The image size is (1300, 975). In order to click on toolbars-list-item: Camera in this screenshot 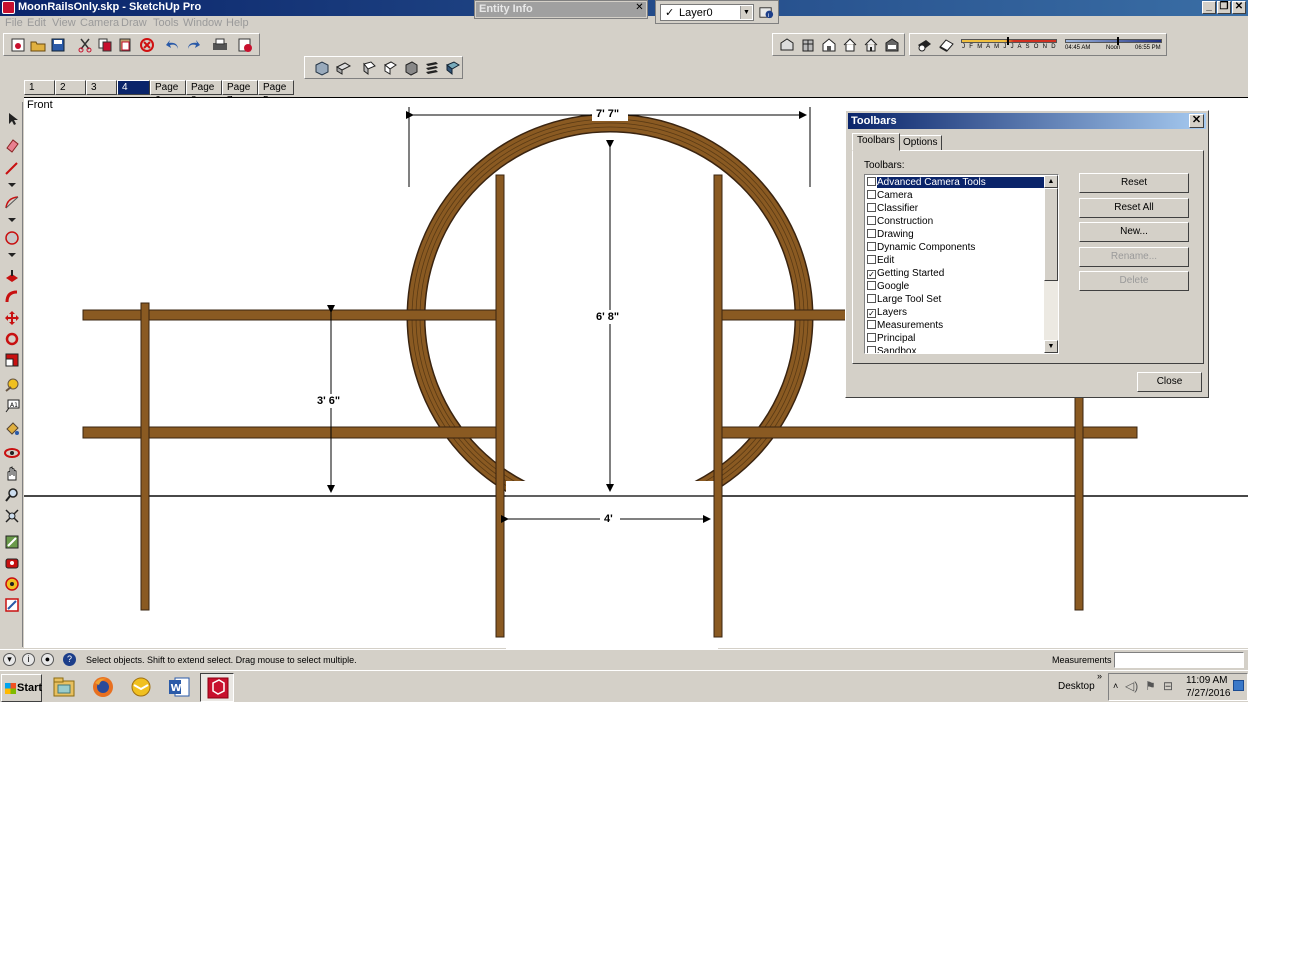, I will do `click(955, 195)`.